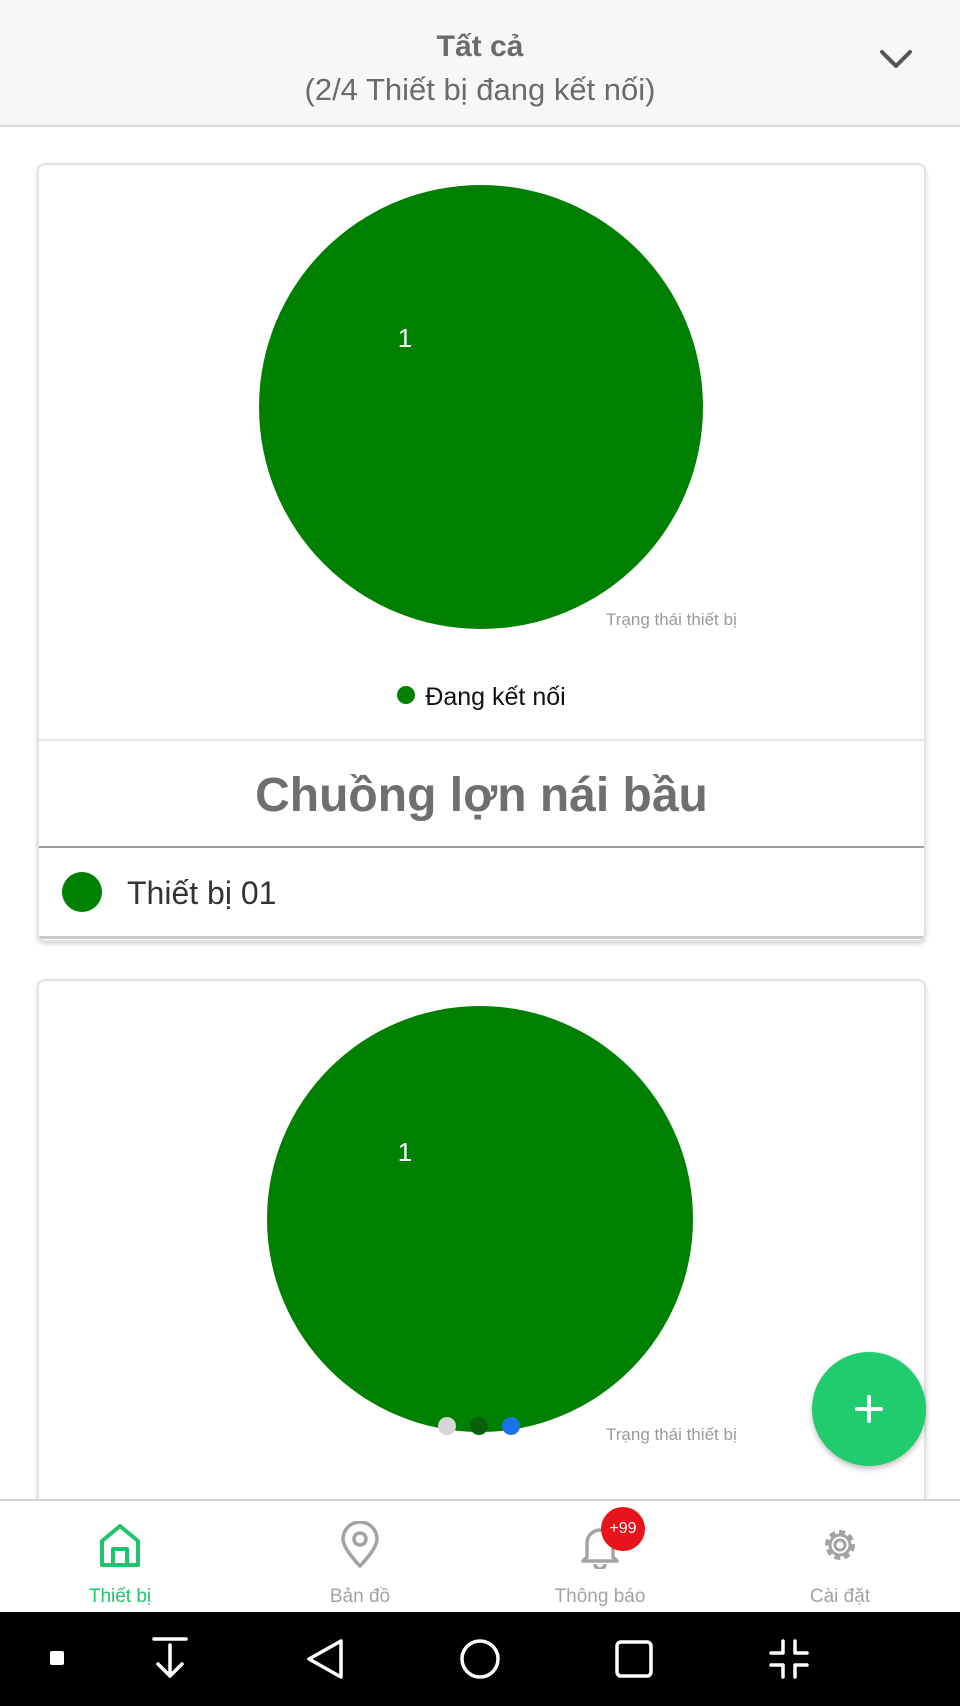 This screenshot has height=1706, width=960. I want to click on card-bottom-divider, so click(481, 937).